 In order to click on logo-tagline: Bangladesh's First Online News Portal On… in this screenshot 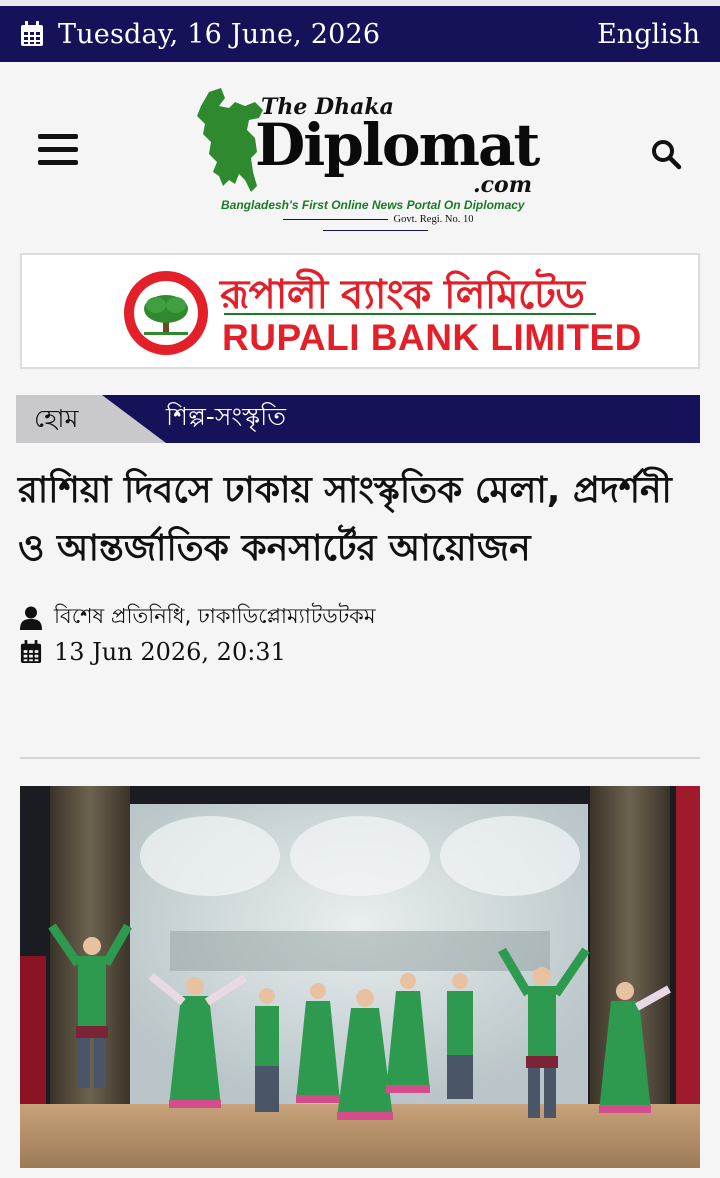, I will do `click(373, 205)`.